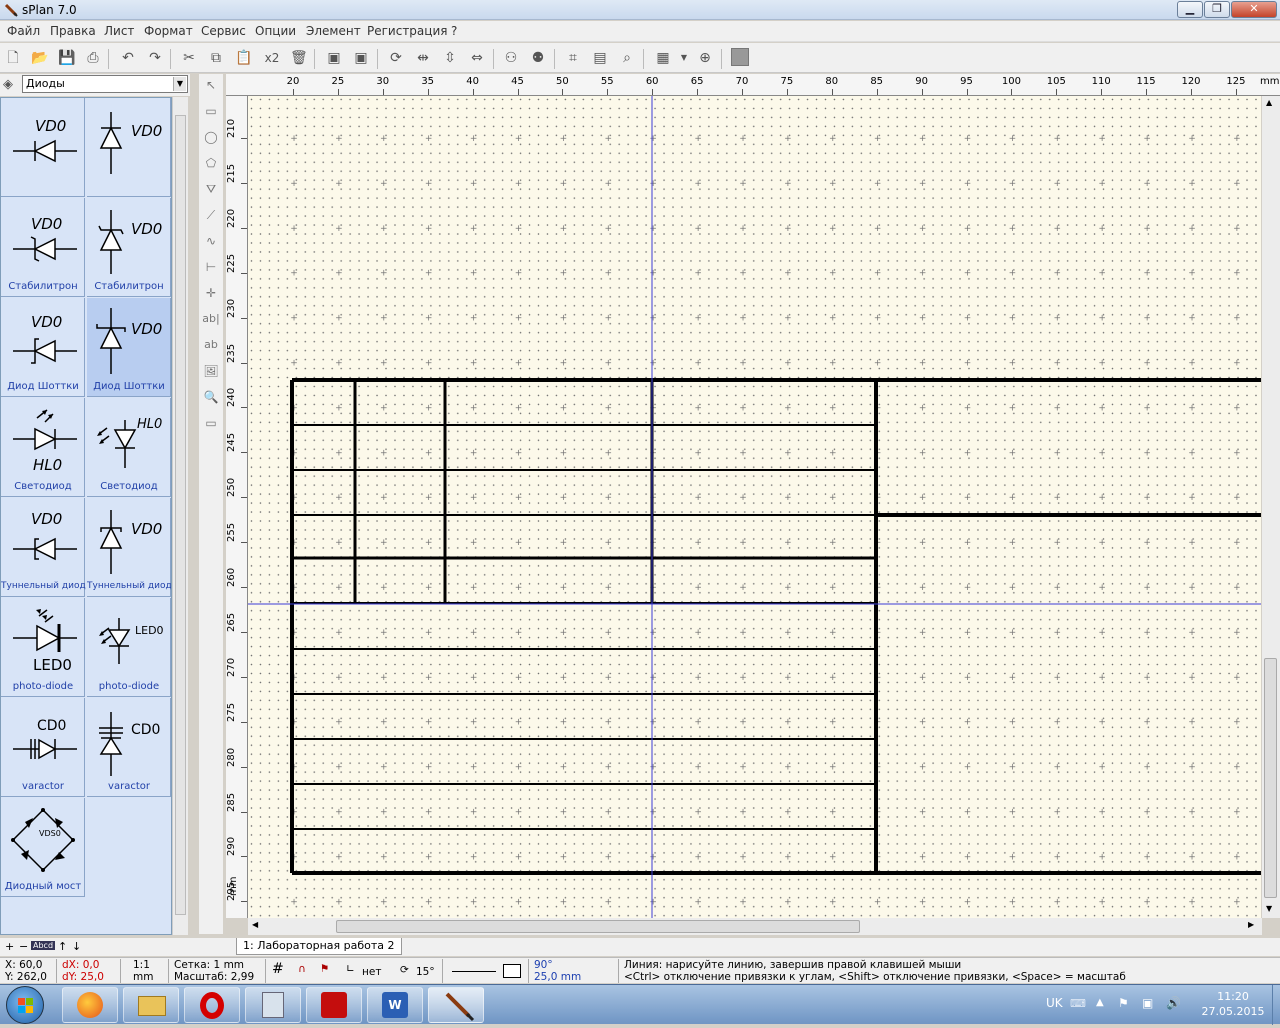 The image size is (1280, 1028). I want to click on label-style-button: Abcd, so click(43, 945).